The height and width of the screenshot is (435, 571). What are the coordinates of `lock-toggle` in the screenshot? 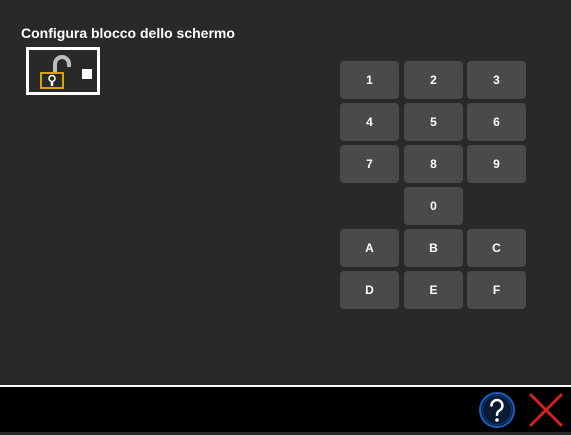 It's located at (63, 71).